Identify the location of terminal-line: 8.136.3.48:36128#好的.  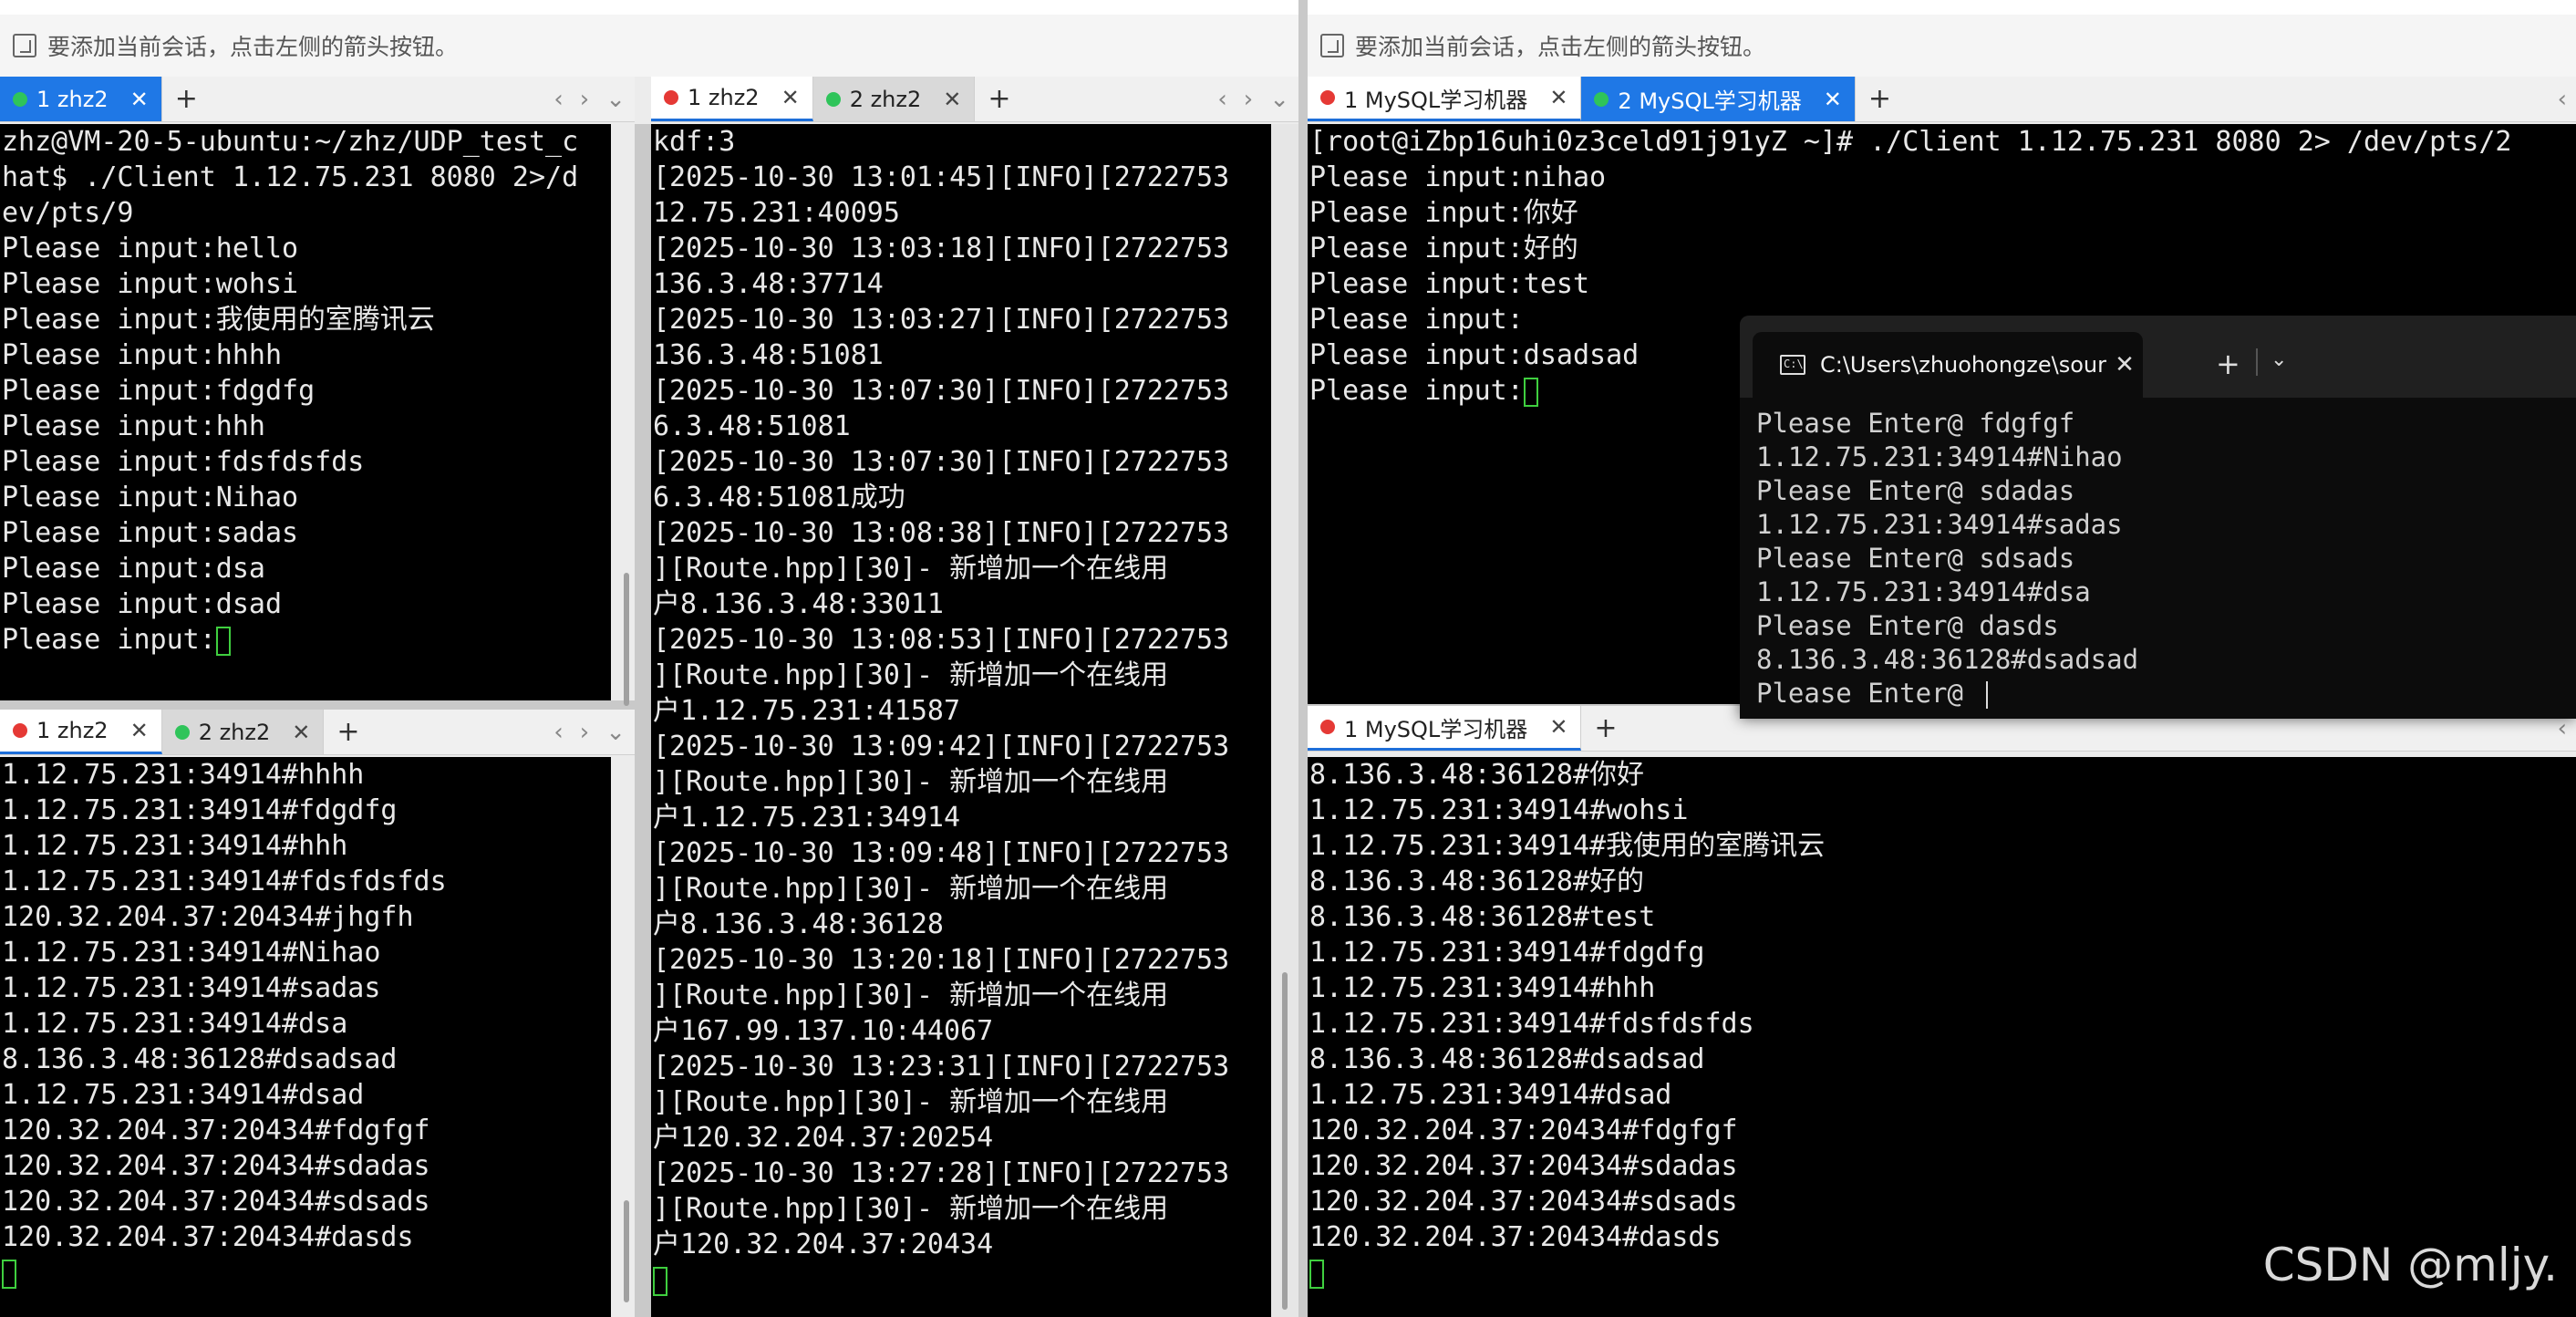
(1477, 881).